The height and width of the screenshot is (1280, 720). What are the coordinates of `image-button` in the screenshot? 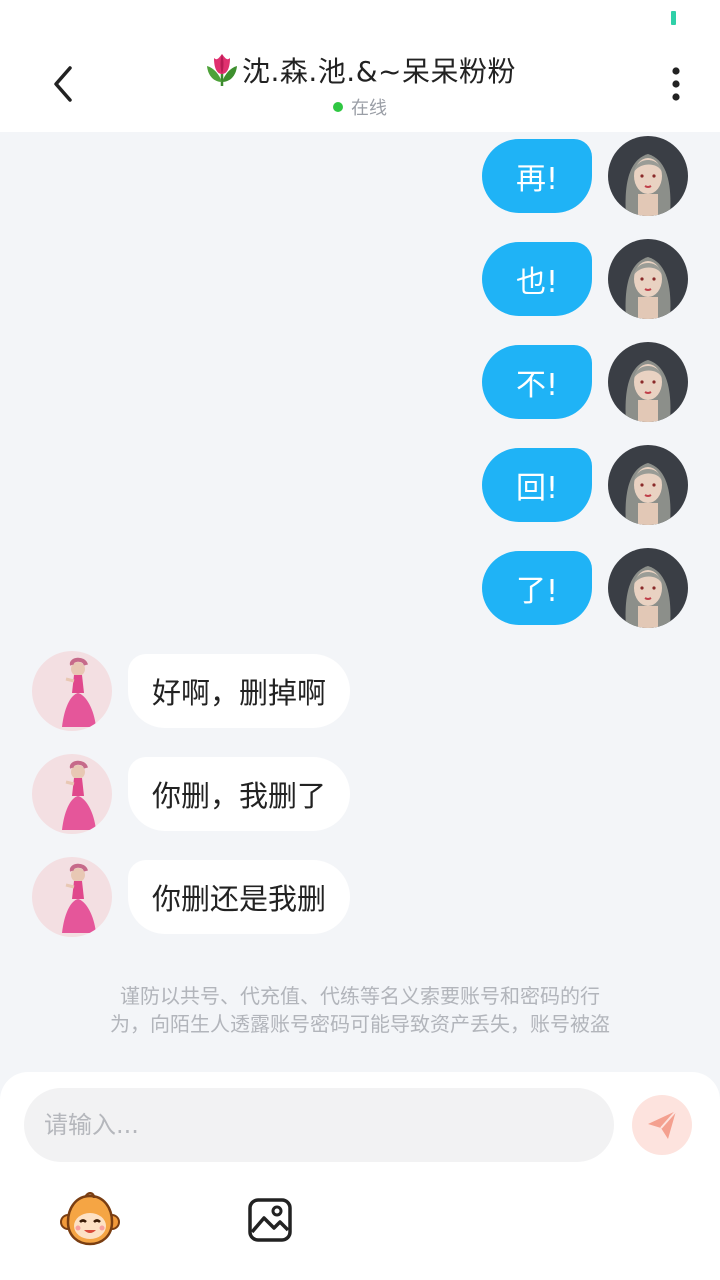 It's located at (270, 1220).